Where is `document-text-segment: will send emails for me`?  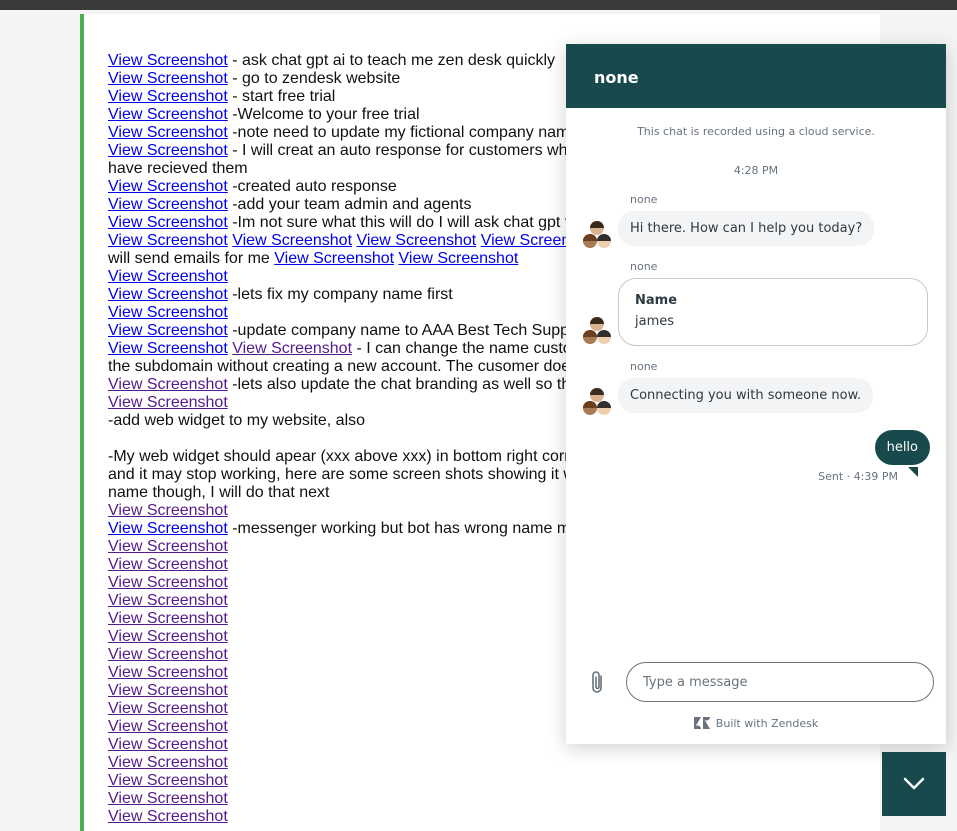 document-text-segment: will send emails for me is located at coordinates (191, 258).